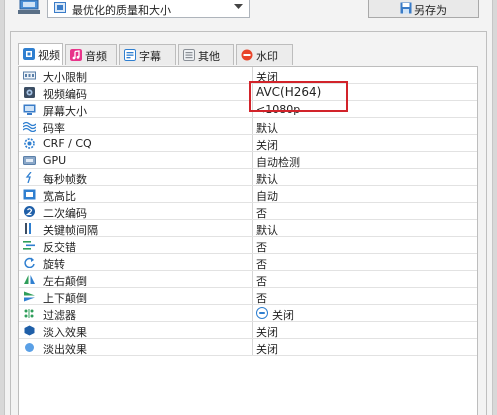 The width and height of the screenshot is (497, 415). What do you see at coordinates (248, 262) in the screenshot?
I see `property-row-rotate: 旋转 否` at bounding box center [248, 262].